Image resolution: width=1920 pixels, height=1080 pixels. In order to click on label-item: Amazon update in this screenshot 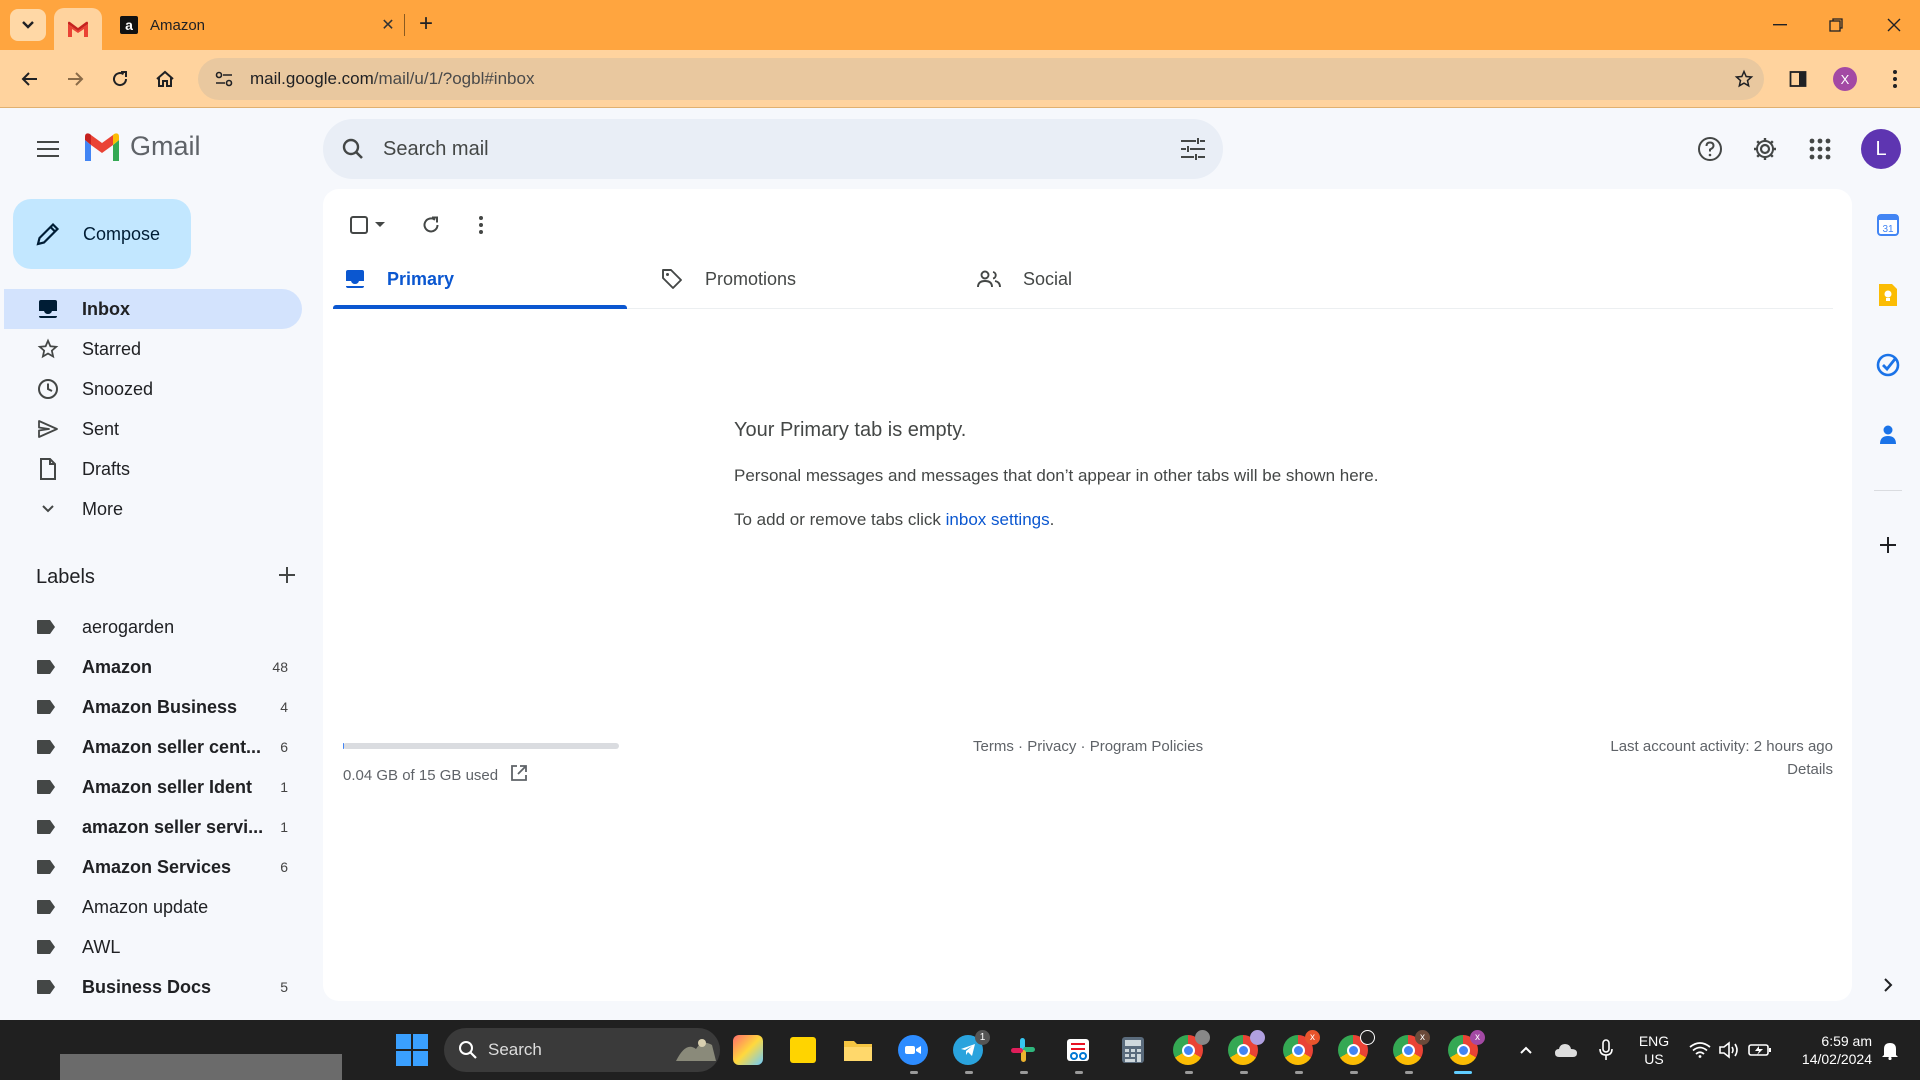, I will do `click(151, 907)`.